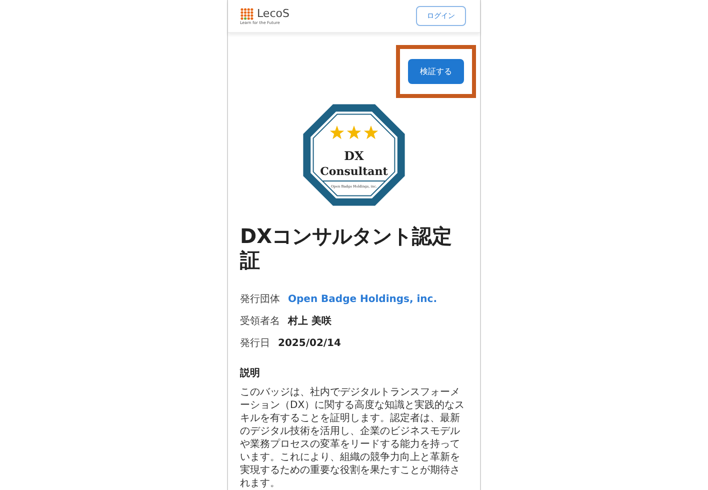  I want to click on description-text: このバッジは、社内でデジタルトランスフォーメーション（DX）に関する高度な知識と実践的なスキルを有することを証明します。認定者は、最新のデジタル技術を活用し、企業のビジネスモデルや業務プロセスの変革をリードする能力を持っています。これにより、組織の競争力向上と革新を実現するための重要な役割を果たすことが期待されます。, so click(353, 438).